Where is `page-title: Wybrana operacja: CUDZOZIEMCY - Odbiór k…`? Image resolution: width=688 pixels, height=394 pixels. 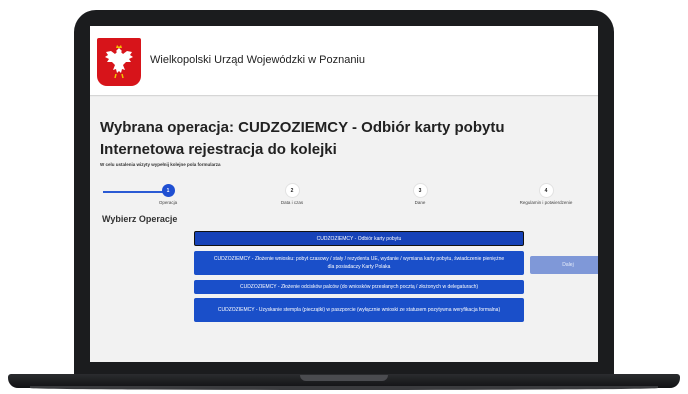 page-title: Wybrana operacja: CUDZOZIEMCY - Odbiór k… is located at coordinates (302, 127).